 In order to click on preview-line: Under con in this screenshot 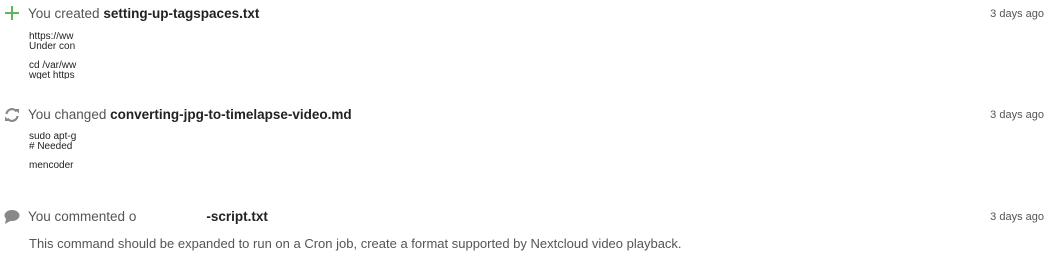, I will do `click(52, 46)`.